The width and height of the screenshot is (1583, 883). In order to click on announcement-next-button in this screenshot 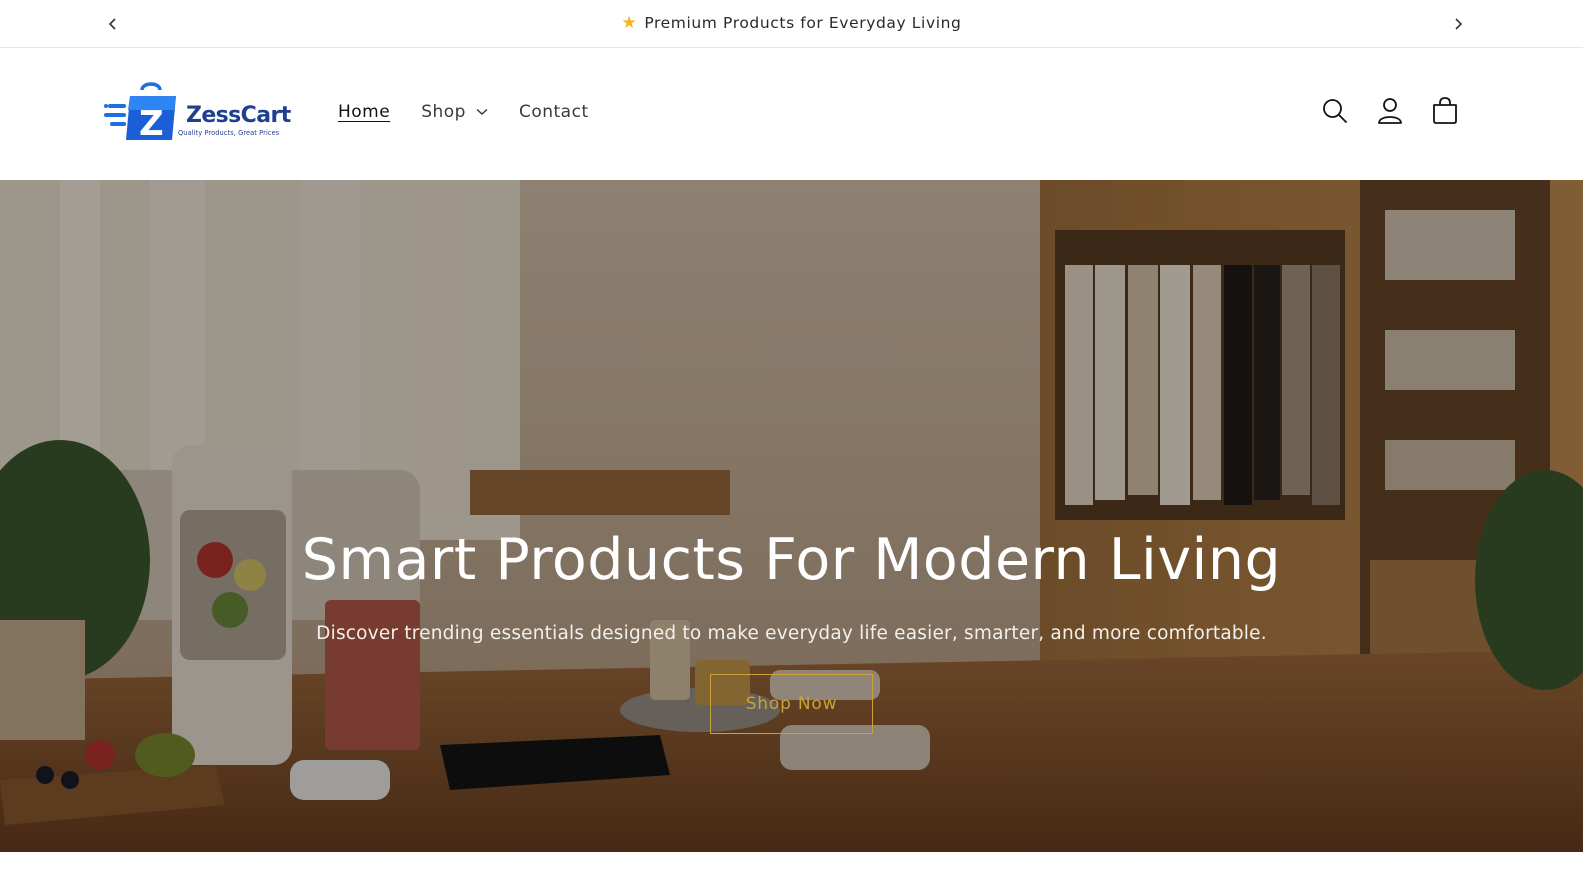, I will do `click(1458, 24)`.